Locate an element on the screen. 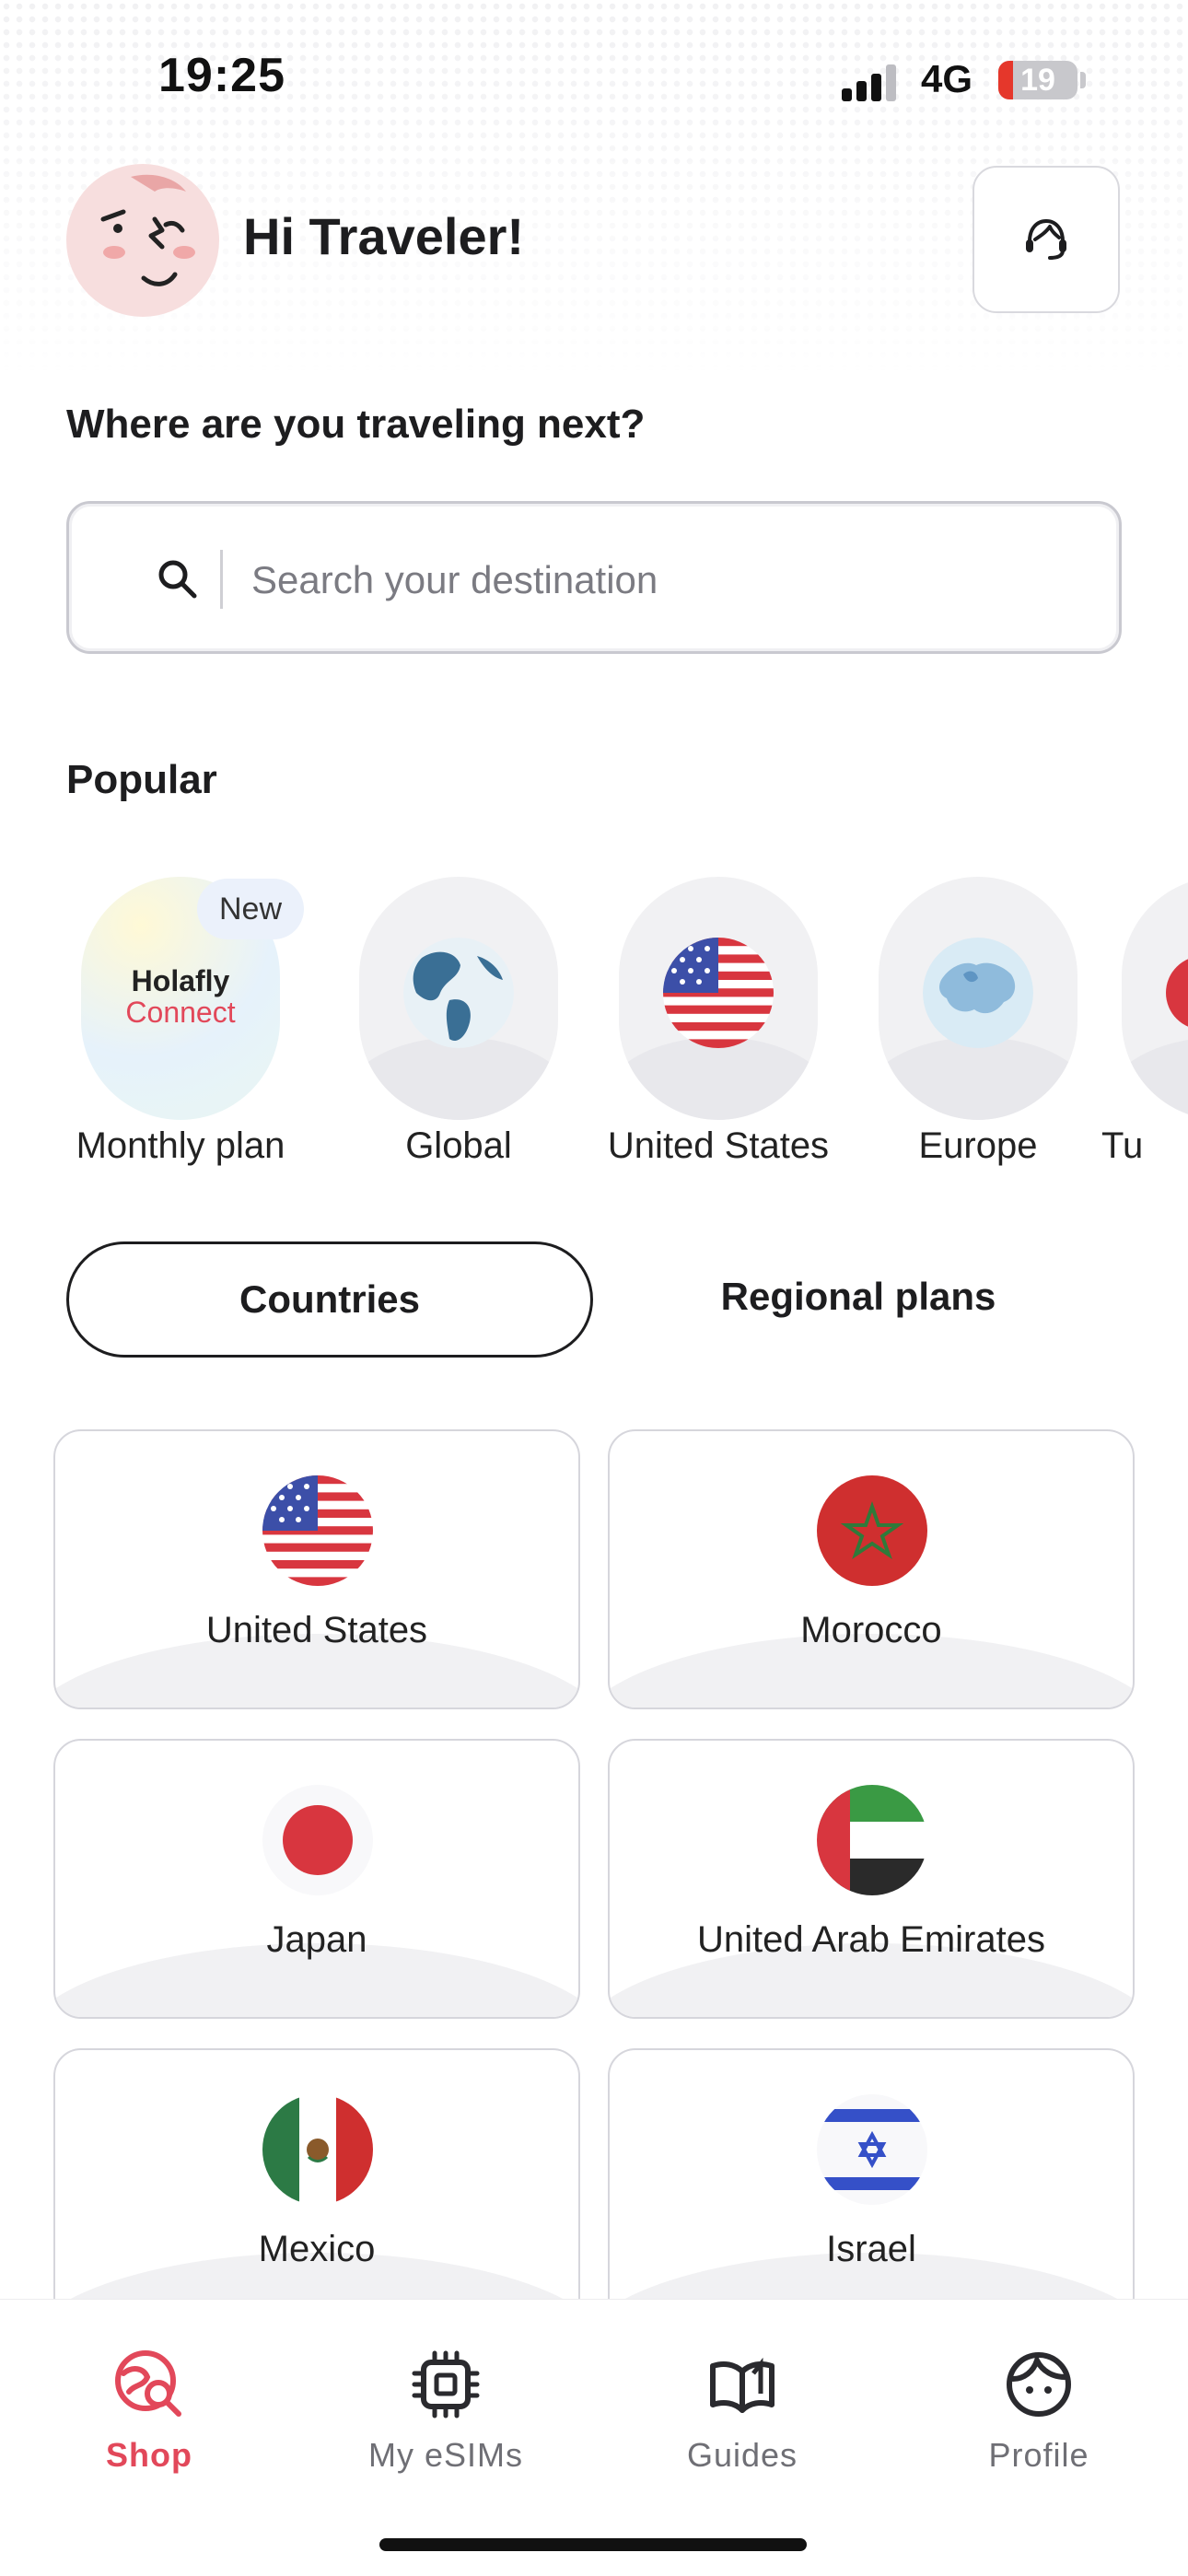 This screenshot has width=1188, height=2576. shop-globe-icon is located at coordinates (148, 2383).